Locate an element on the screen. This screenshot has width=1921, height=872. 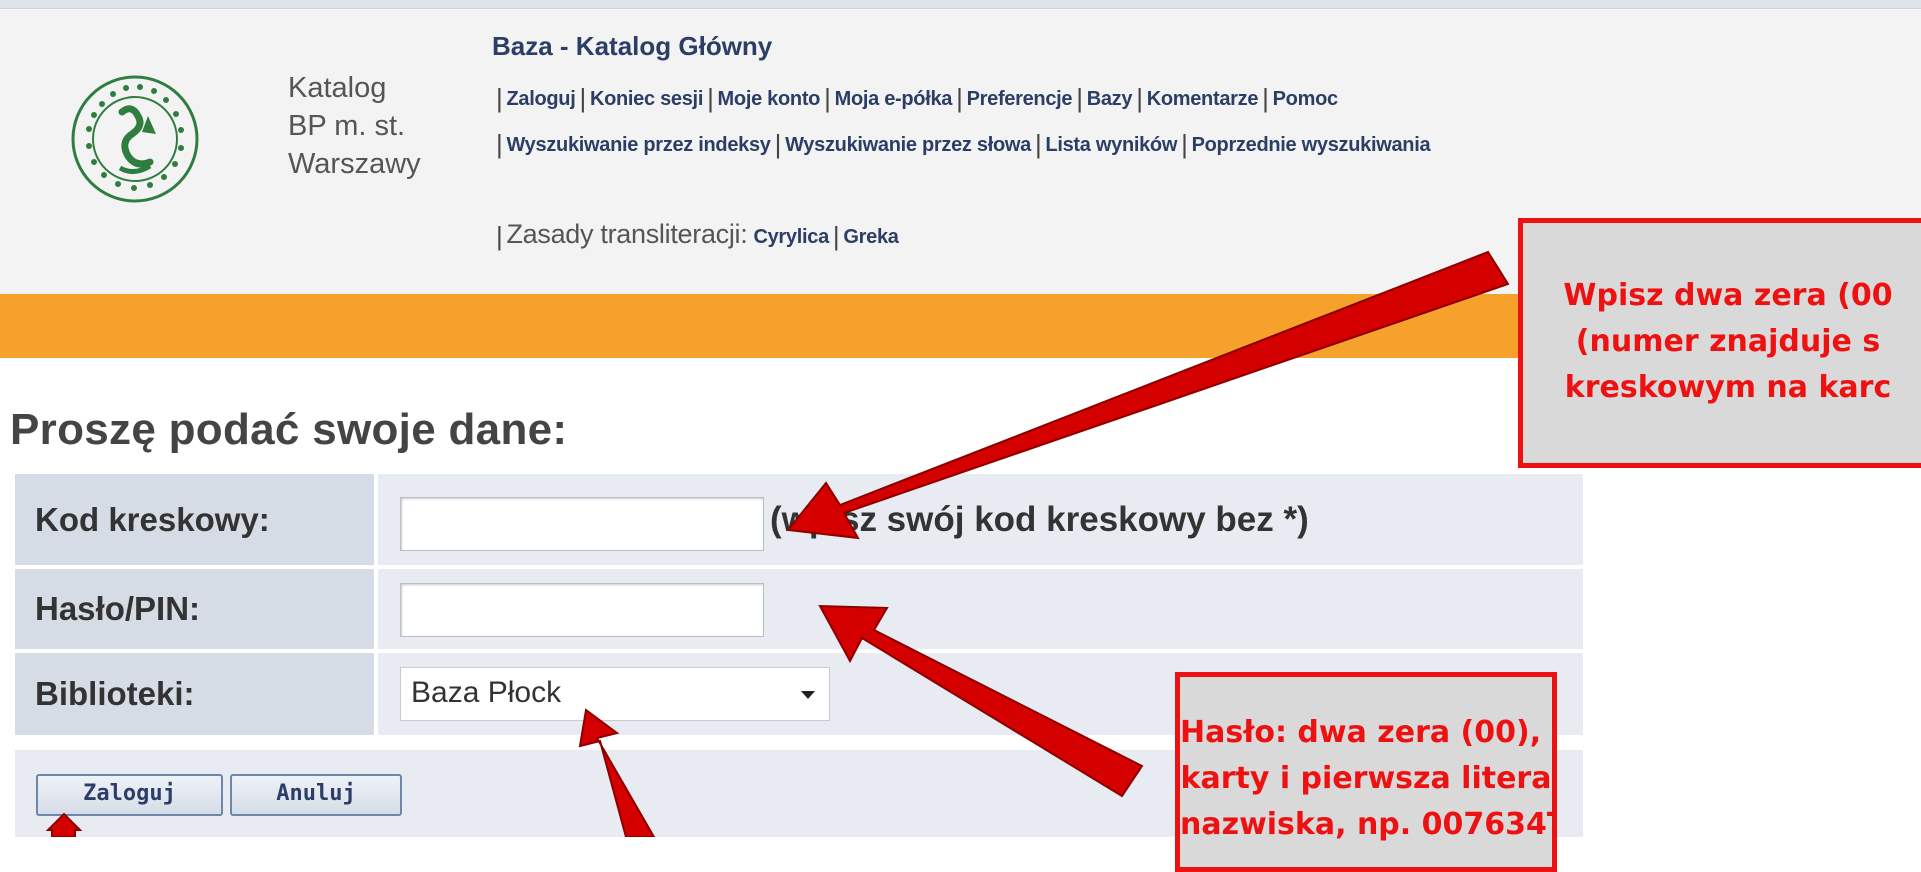
library-logo is located at coordinates (135, 139).